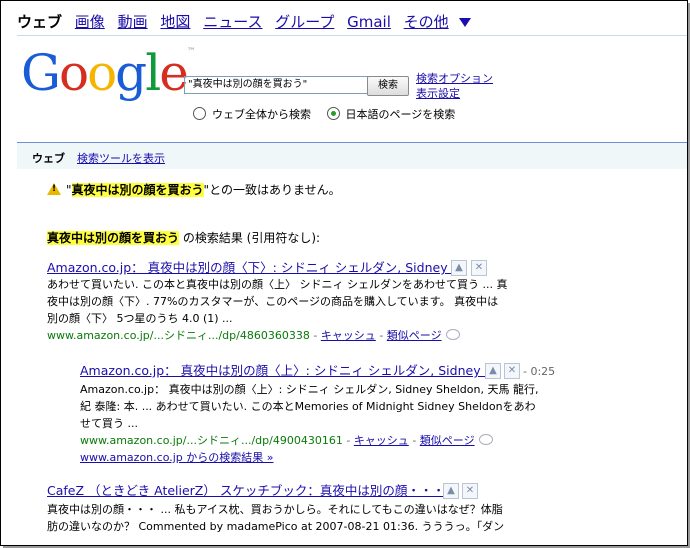 Image resolution: width=690 pixels, height=548 pixels. Describe the element at coordinates (48, 158) in the screenshot. I see `bar-web-label: ウェブ` at that location.